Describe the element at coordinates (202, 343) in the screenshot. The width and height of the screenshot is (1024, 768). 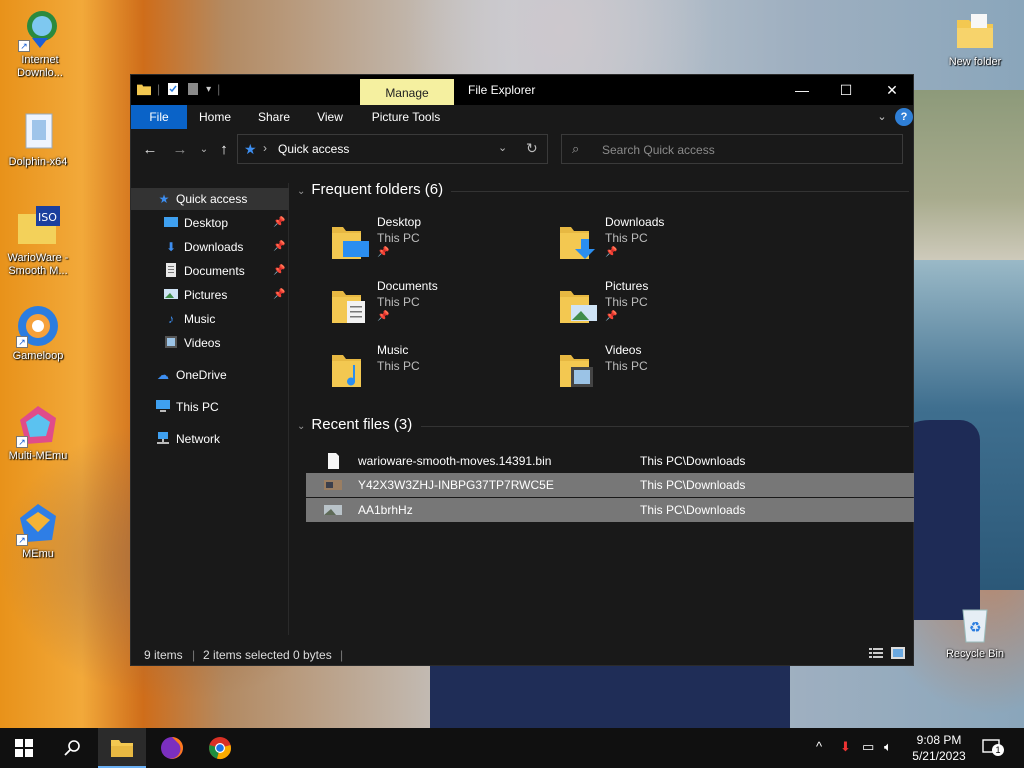
I see `sidebar-item-label: Videos` at that location.